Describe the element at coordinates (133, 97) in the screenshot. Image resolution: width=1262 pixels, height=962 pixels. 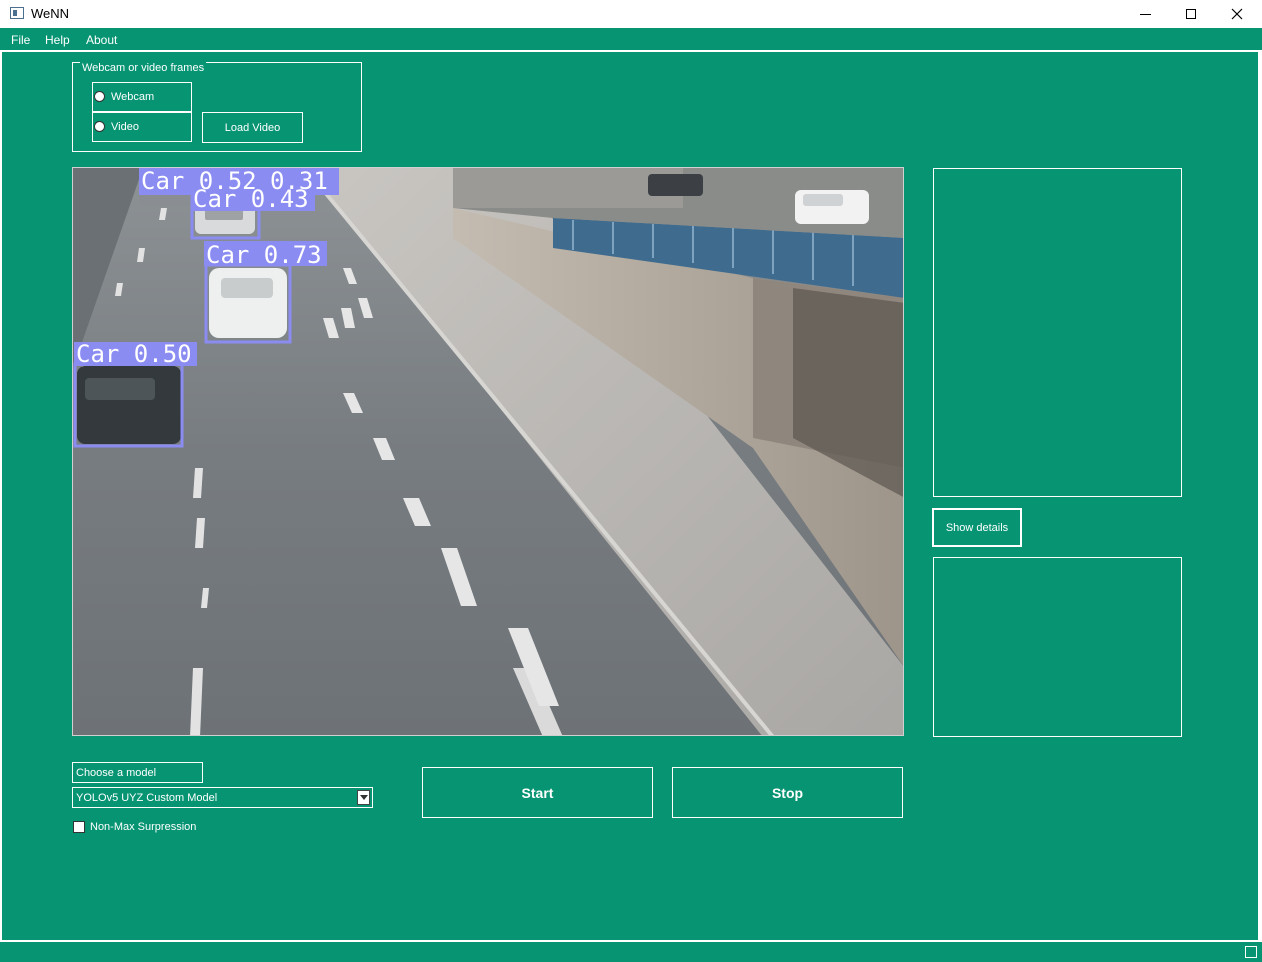
I see `webcam-radio-label: Webcam` at that location.